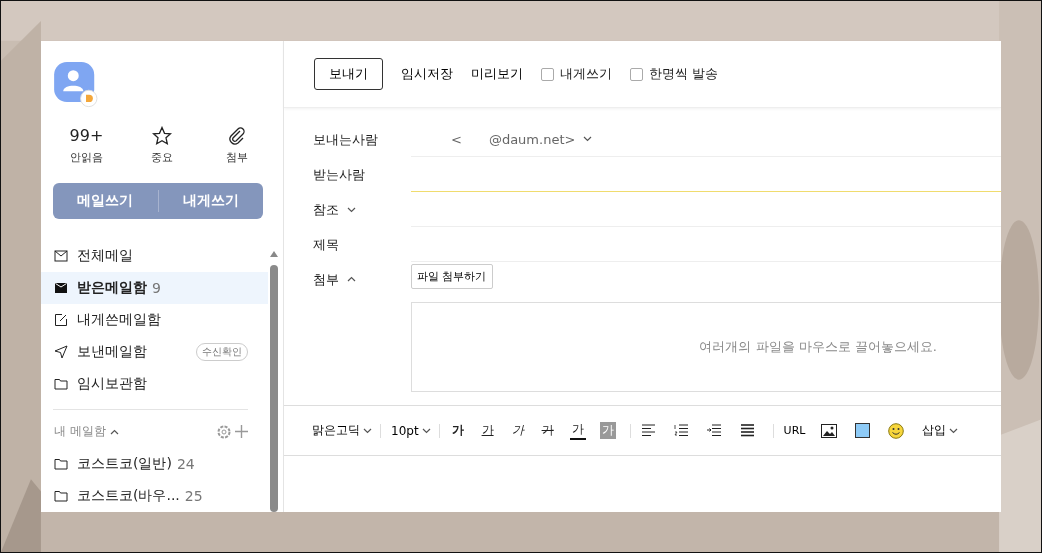 This screenshot has width=1042, height=553. I want to click on unread-count: 9, so click(156, 288).